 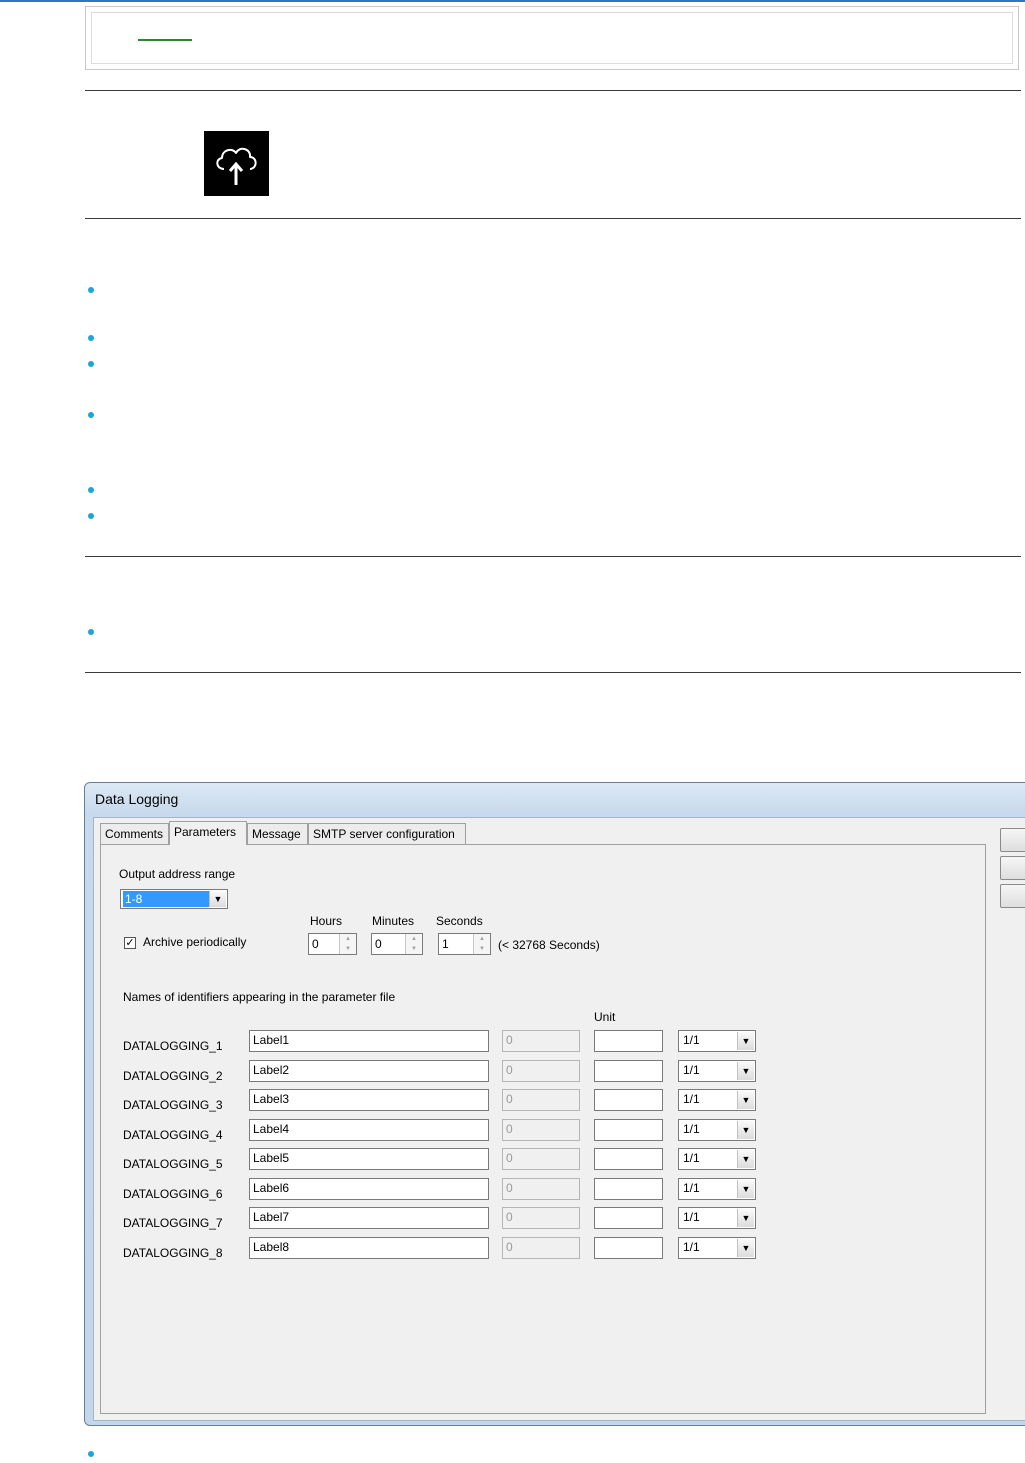 I want to click on ok-button, so click(x=1012, y=840).